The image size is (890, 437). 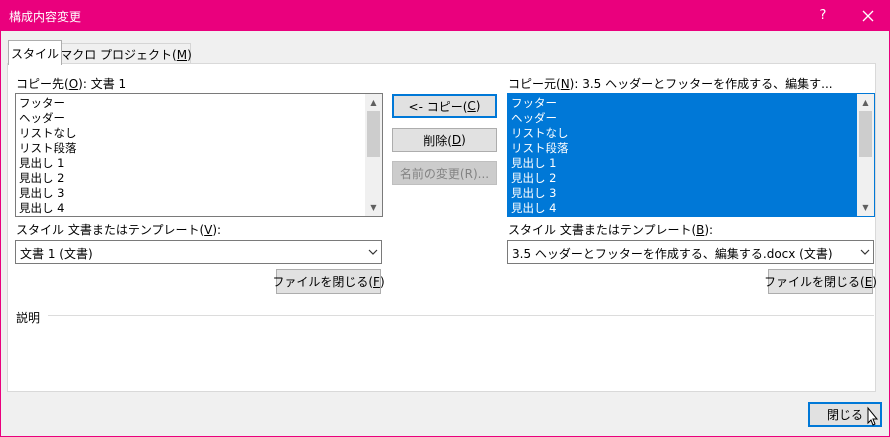 I want to click on close-window-button, so click(x=868, y=15).